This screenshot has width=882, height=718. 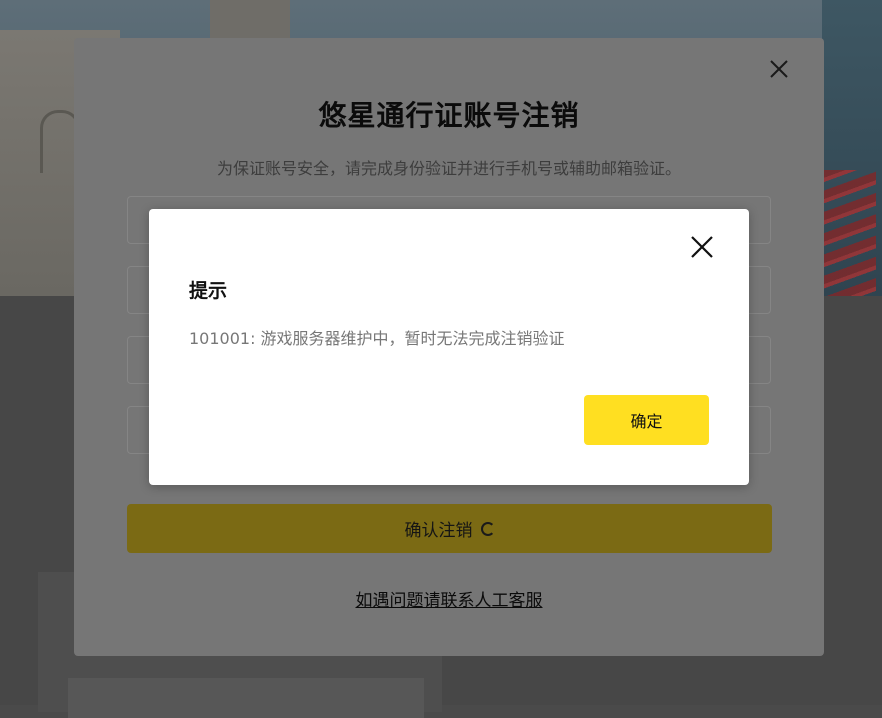 What do you see at coordinates (377, 338) in the screenshot?
I see `dialog-message: 101001: 游戏服务器维护中，暂时无法完成注销验证` at bounding box center [377, 338].